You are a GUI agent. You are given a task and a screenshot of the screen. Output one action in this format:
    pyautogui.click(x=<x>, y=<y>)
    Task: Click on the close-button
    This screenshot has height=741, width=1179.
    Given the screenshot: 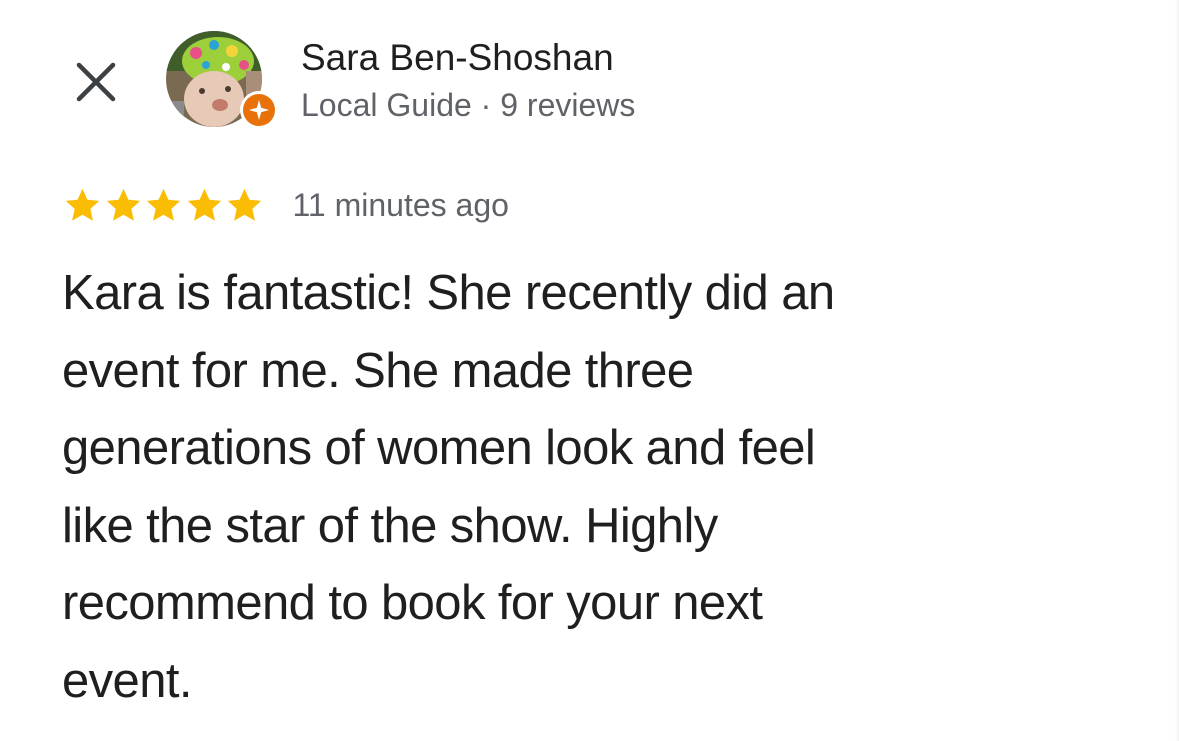 What is the action you would take?
    pyautogui.click(x=96, y=82)
    